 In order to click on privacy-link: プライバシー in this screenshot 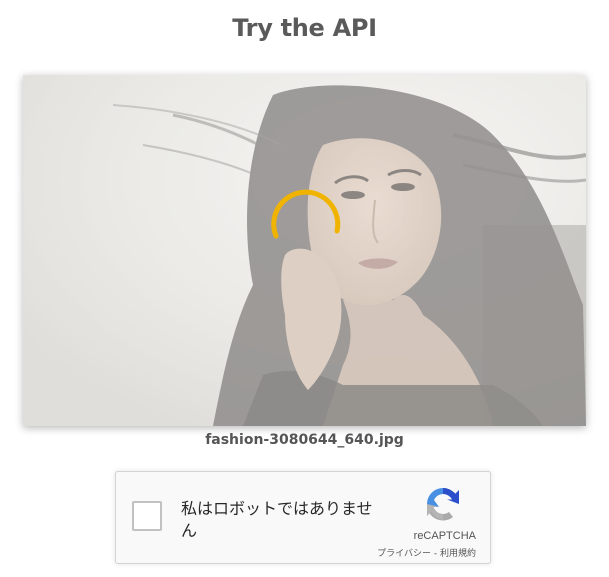, I will do `click(404, 554)`.